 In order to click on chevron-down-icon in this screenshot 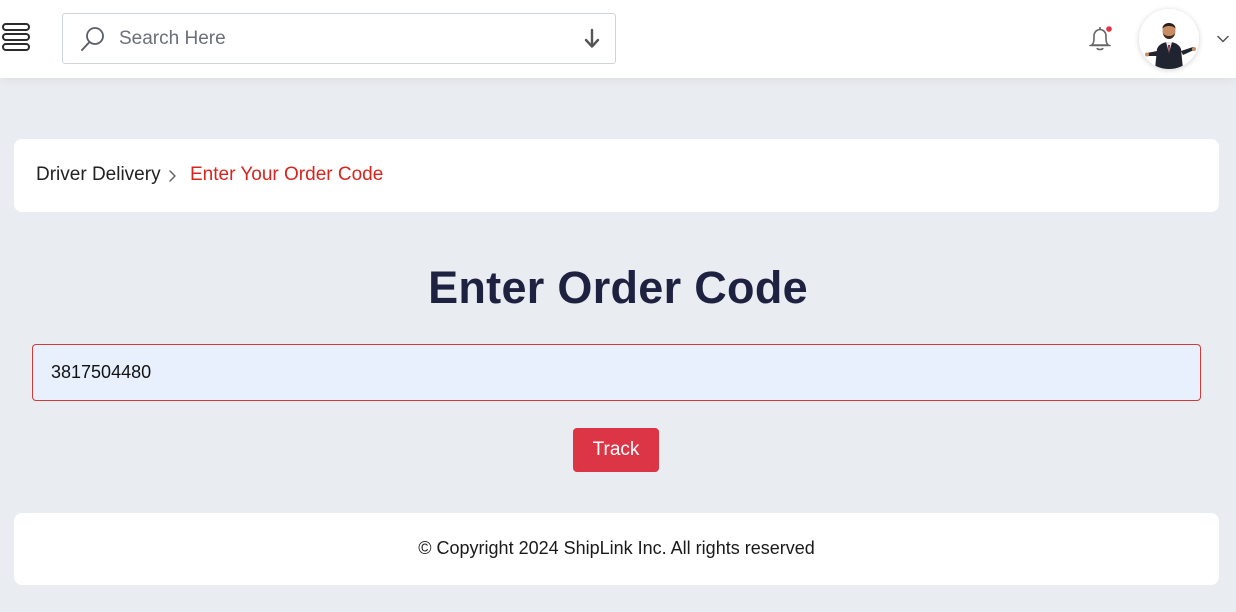, I will do `click(1223, 38)`.